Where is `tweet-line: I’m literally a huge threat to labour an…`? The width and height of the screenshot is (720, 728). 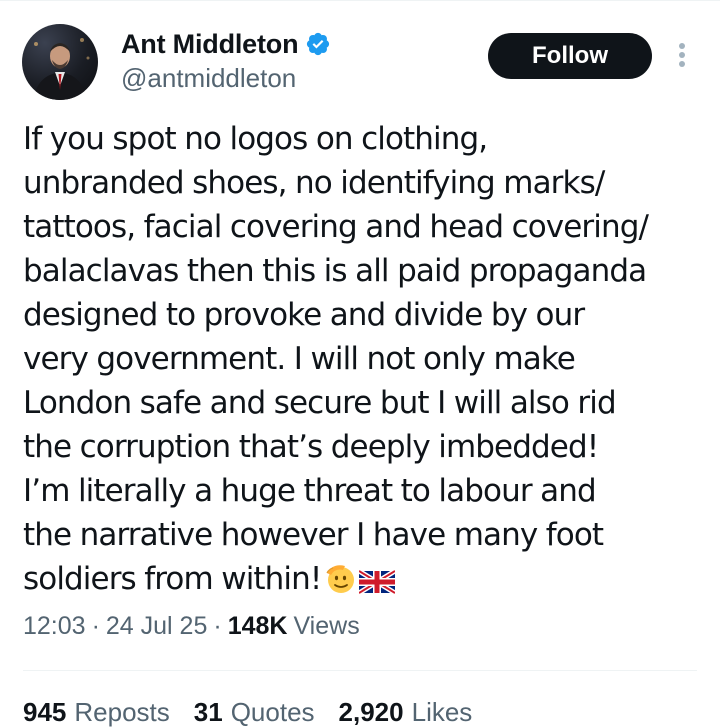 tweet-line: I’m literally a huge threat to labour an… is located at coordinates (310, 491).